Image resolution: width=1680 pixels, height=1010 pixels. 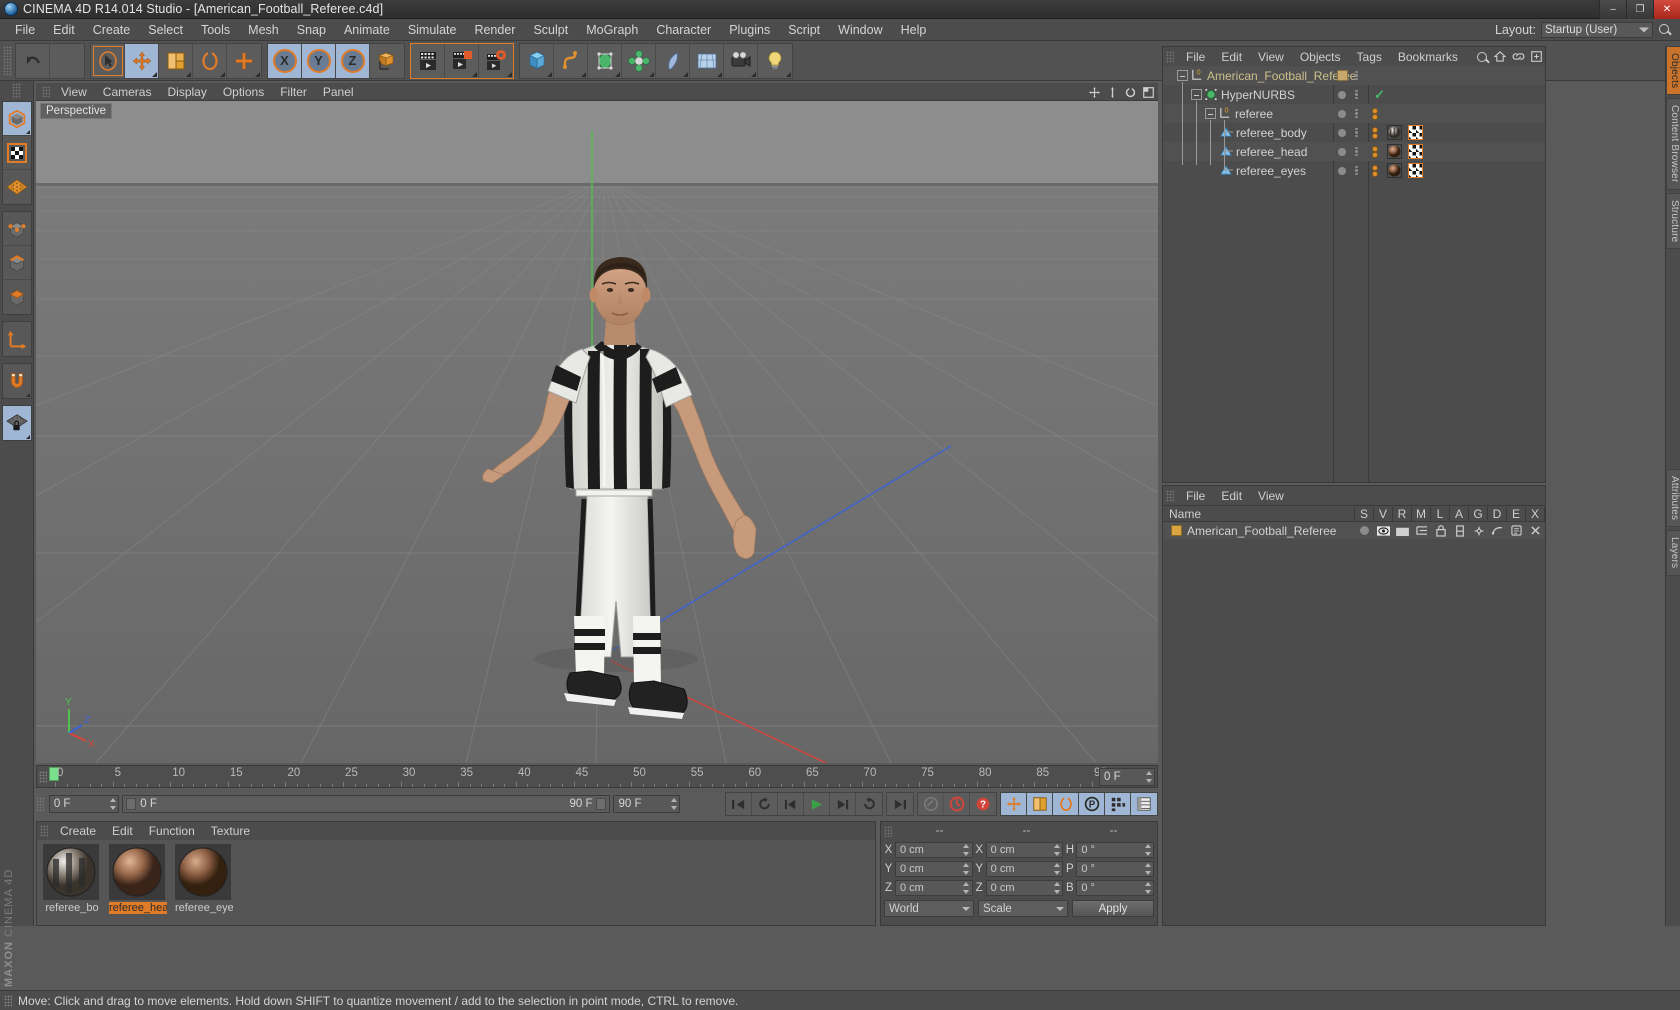 What do you see at coordinates (1364, 513) in the screenshot?
I see `layer-column-s: S` at bounding box center [1364, 513].